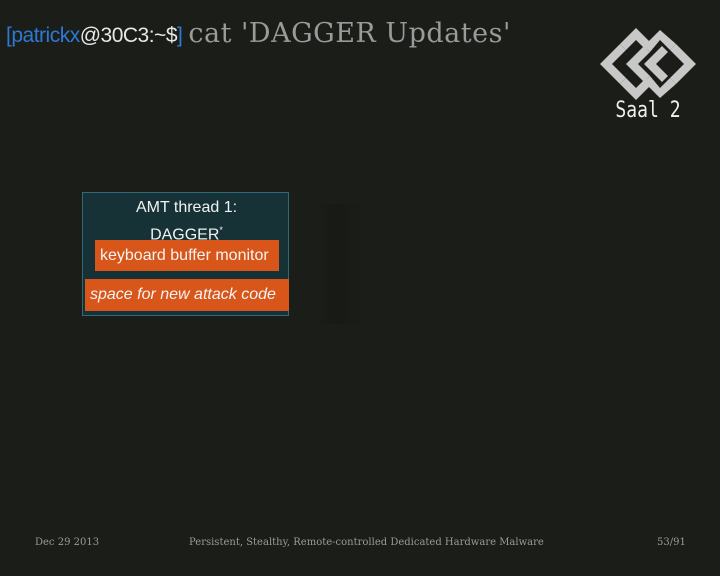 This screenshot has width=720, height=576. Describe the element at coordinates (648, 110) in the screenshot. I see `room-label: Saal 2` at that location.